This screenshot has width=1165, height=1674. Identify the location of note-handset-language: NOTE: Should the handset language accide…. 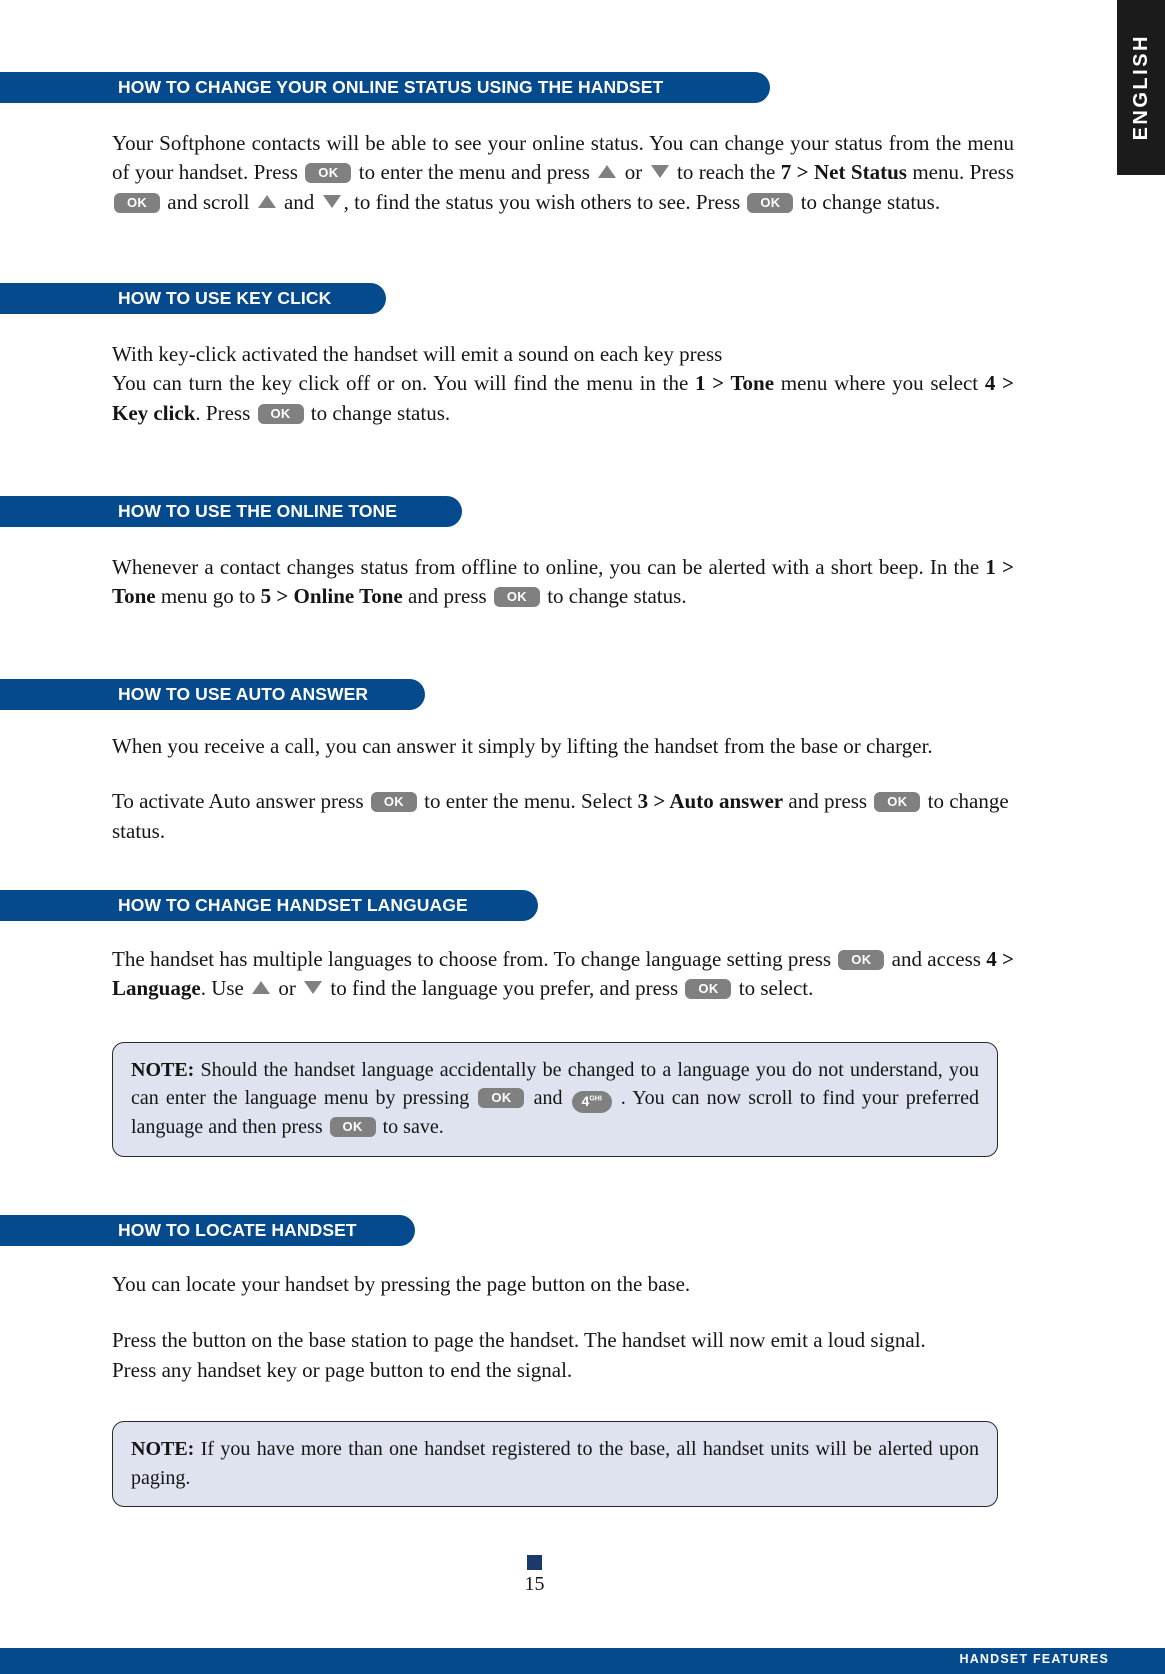
(555, 1099).